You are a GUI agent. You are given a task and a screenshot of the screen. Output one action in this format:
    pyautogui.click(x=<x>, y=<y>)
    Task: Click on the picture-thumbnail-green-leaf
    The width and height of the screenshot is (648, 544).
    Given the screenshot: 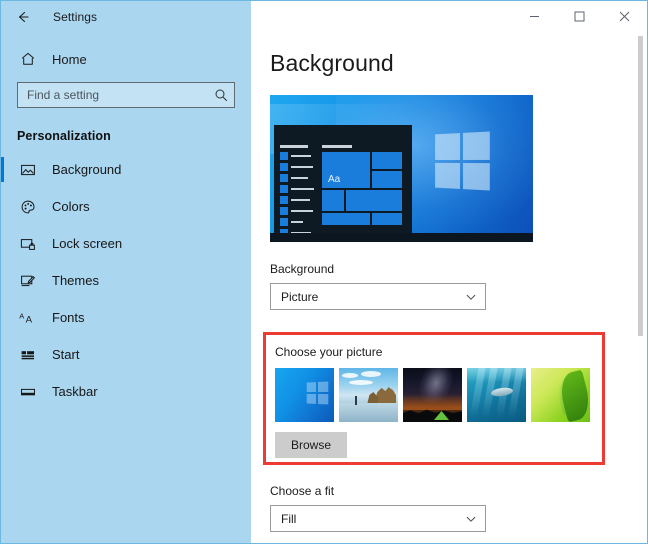 What is the action you would take?
    pyautogui.click(x=560, y=395)
    